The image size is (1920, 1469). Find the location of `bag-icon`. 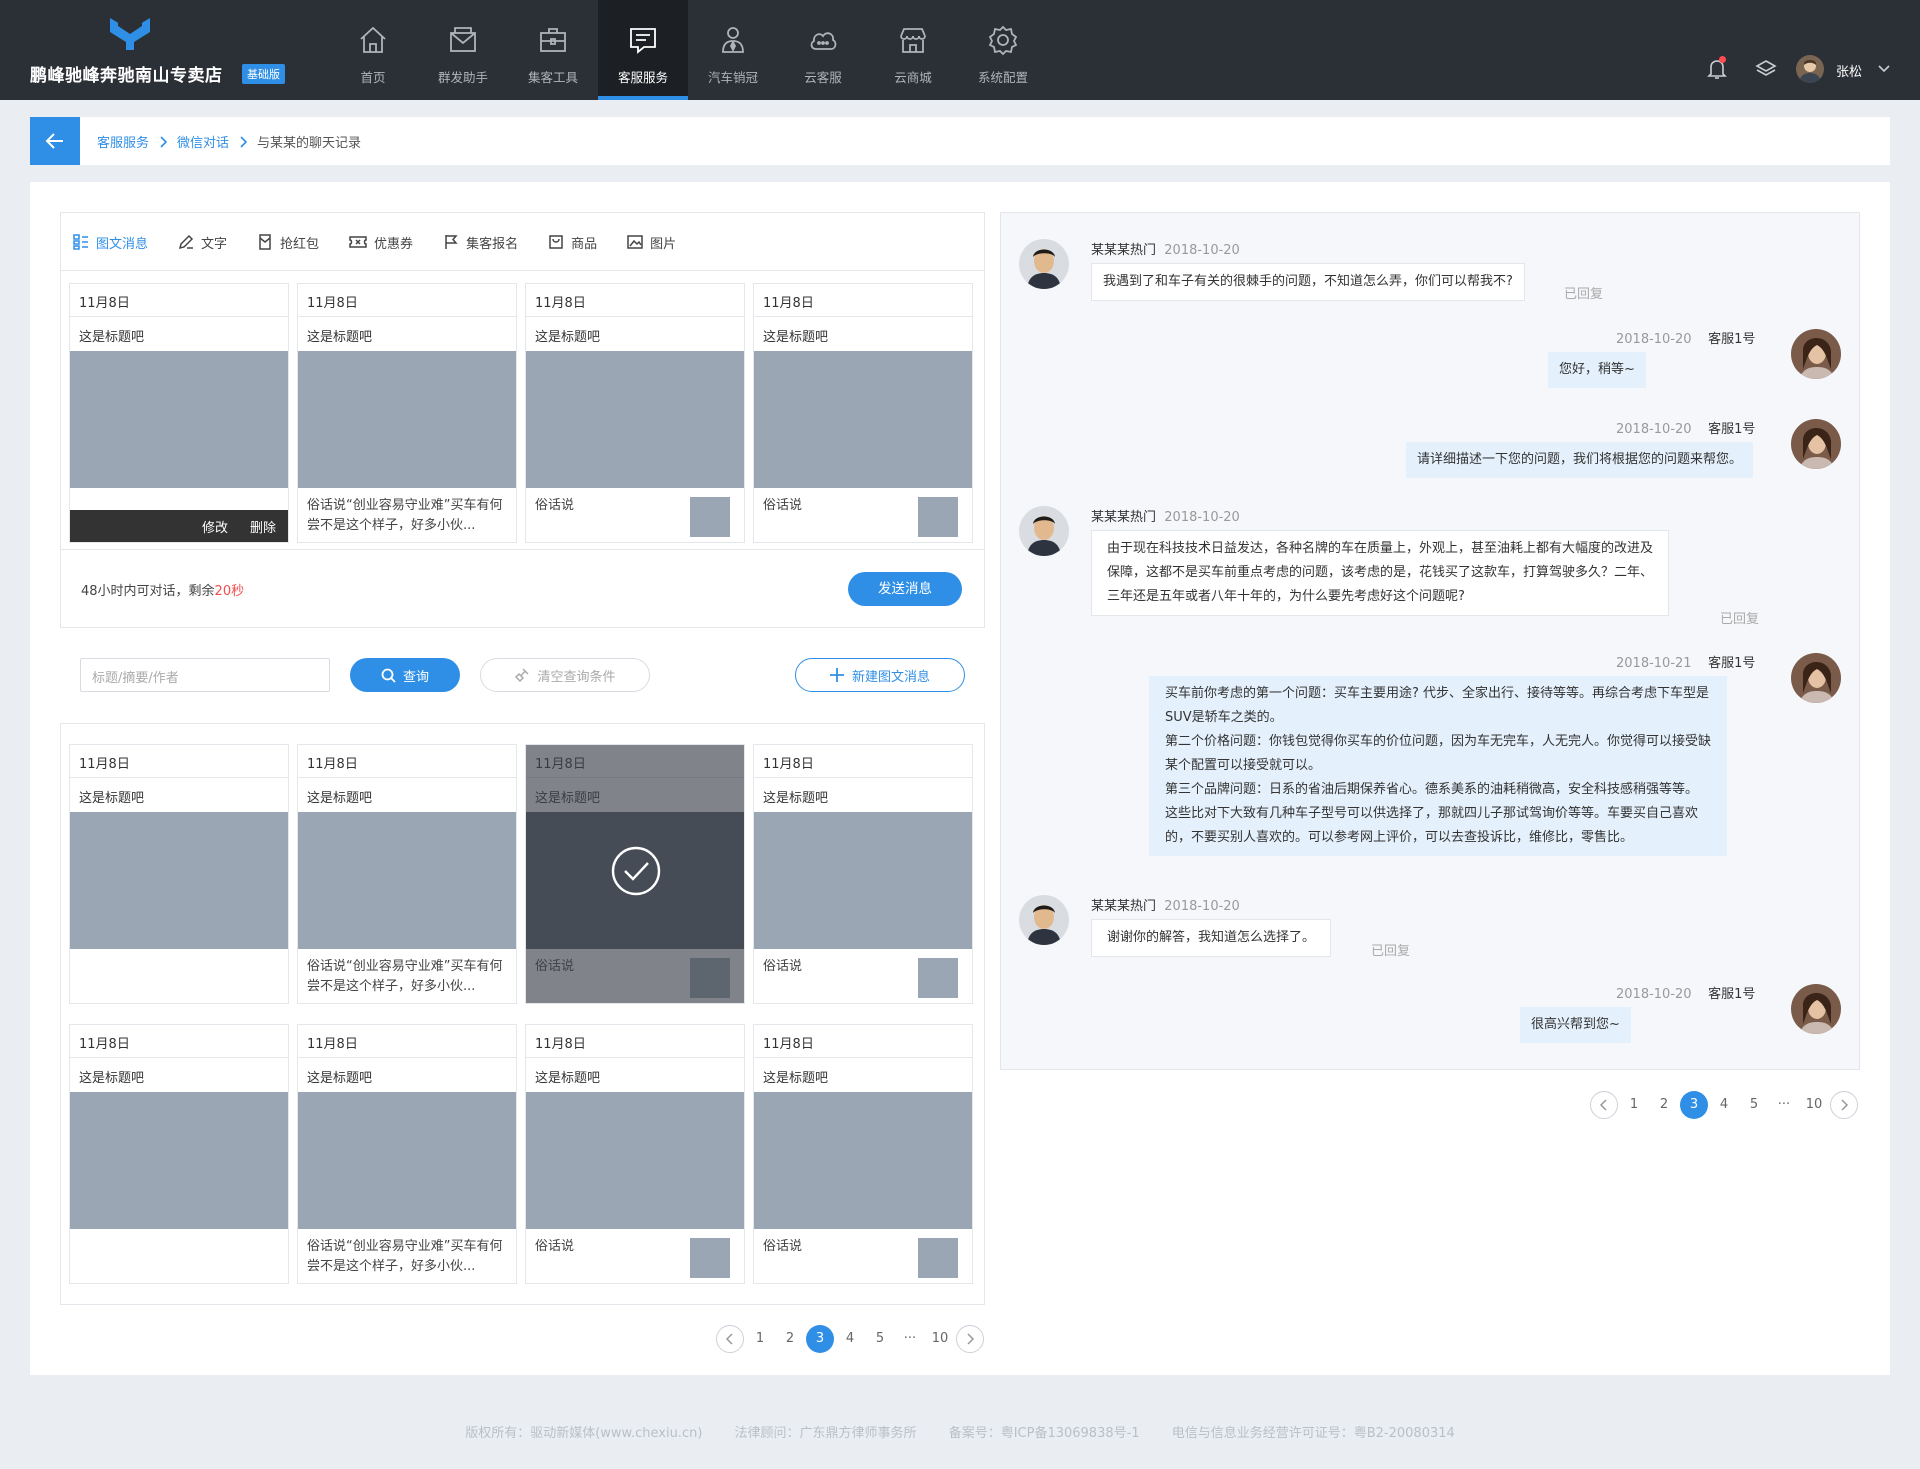

bag-icon is located at coordinates (556, 242).